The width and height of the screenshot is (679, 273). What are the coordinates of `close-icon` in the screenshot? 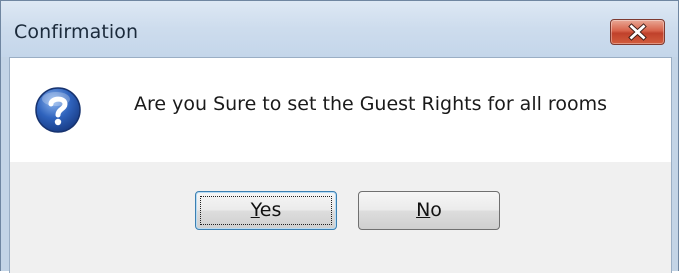 It's located at (637, 32).